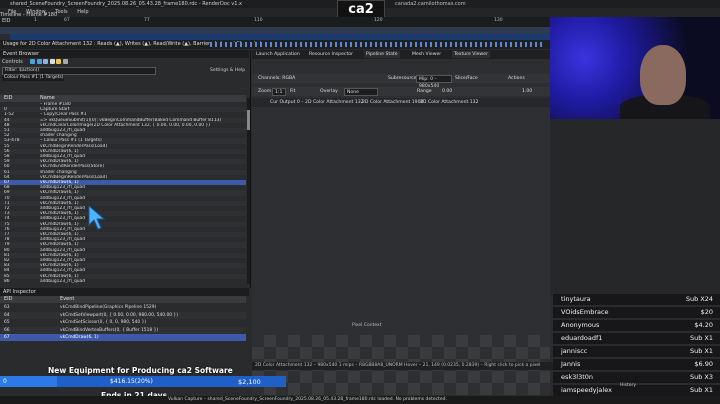 This screenshot has height=404, width=720. What do you see at coordinates (79, 71) in the screenshot?
I see `filter-input: Filter: $action()` at bounding box center [79, 71].